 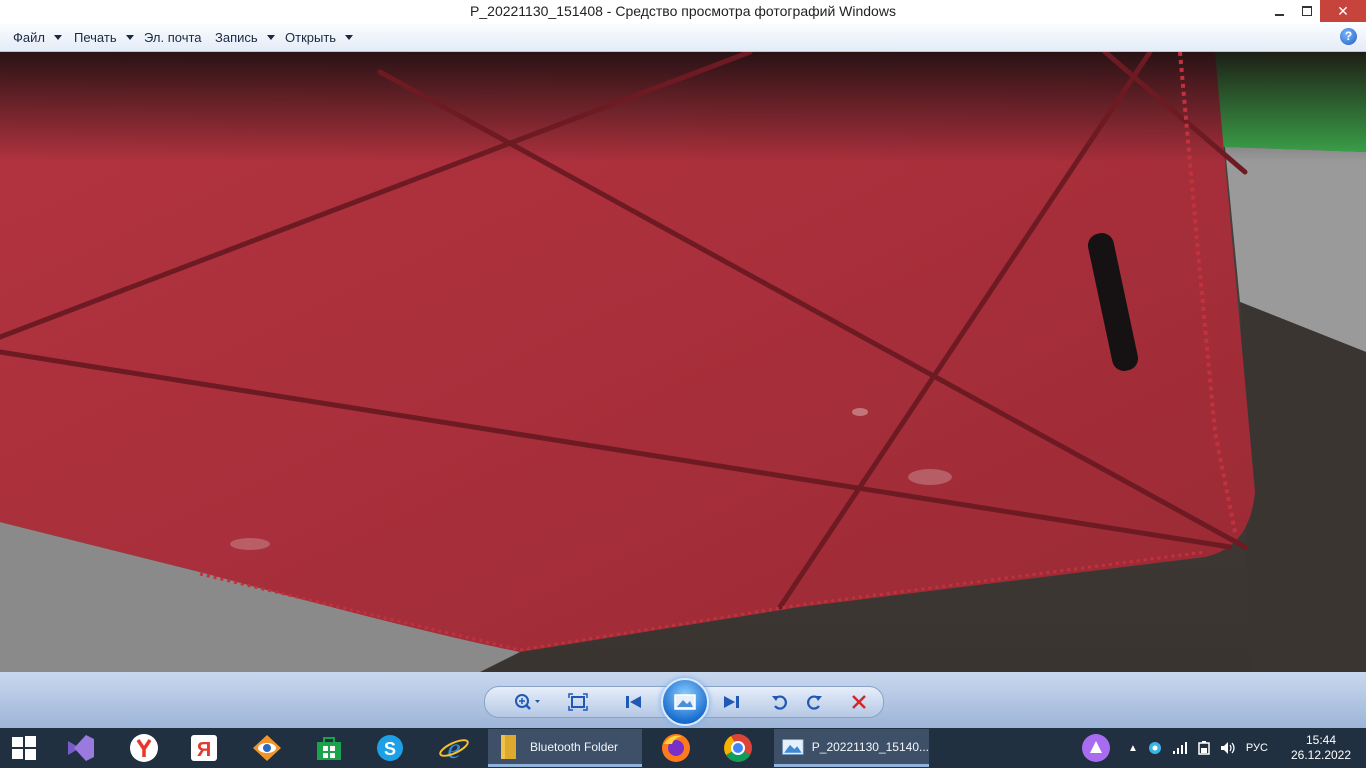 I want to click on yandex-browser-icon, so click(x=144, y=748).